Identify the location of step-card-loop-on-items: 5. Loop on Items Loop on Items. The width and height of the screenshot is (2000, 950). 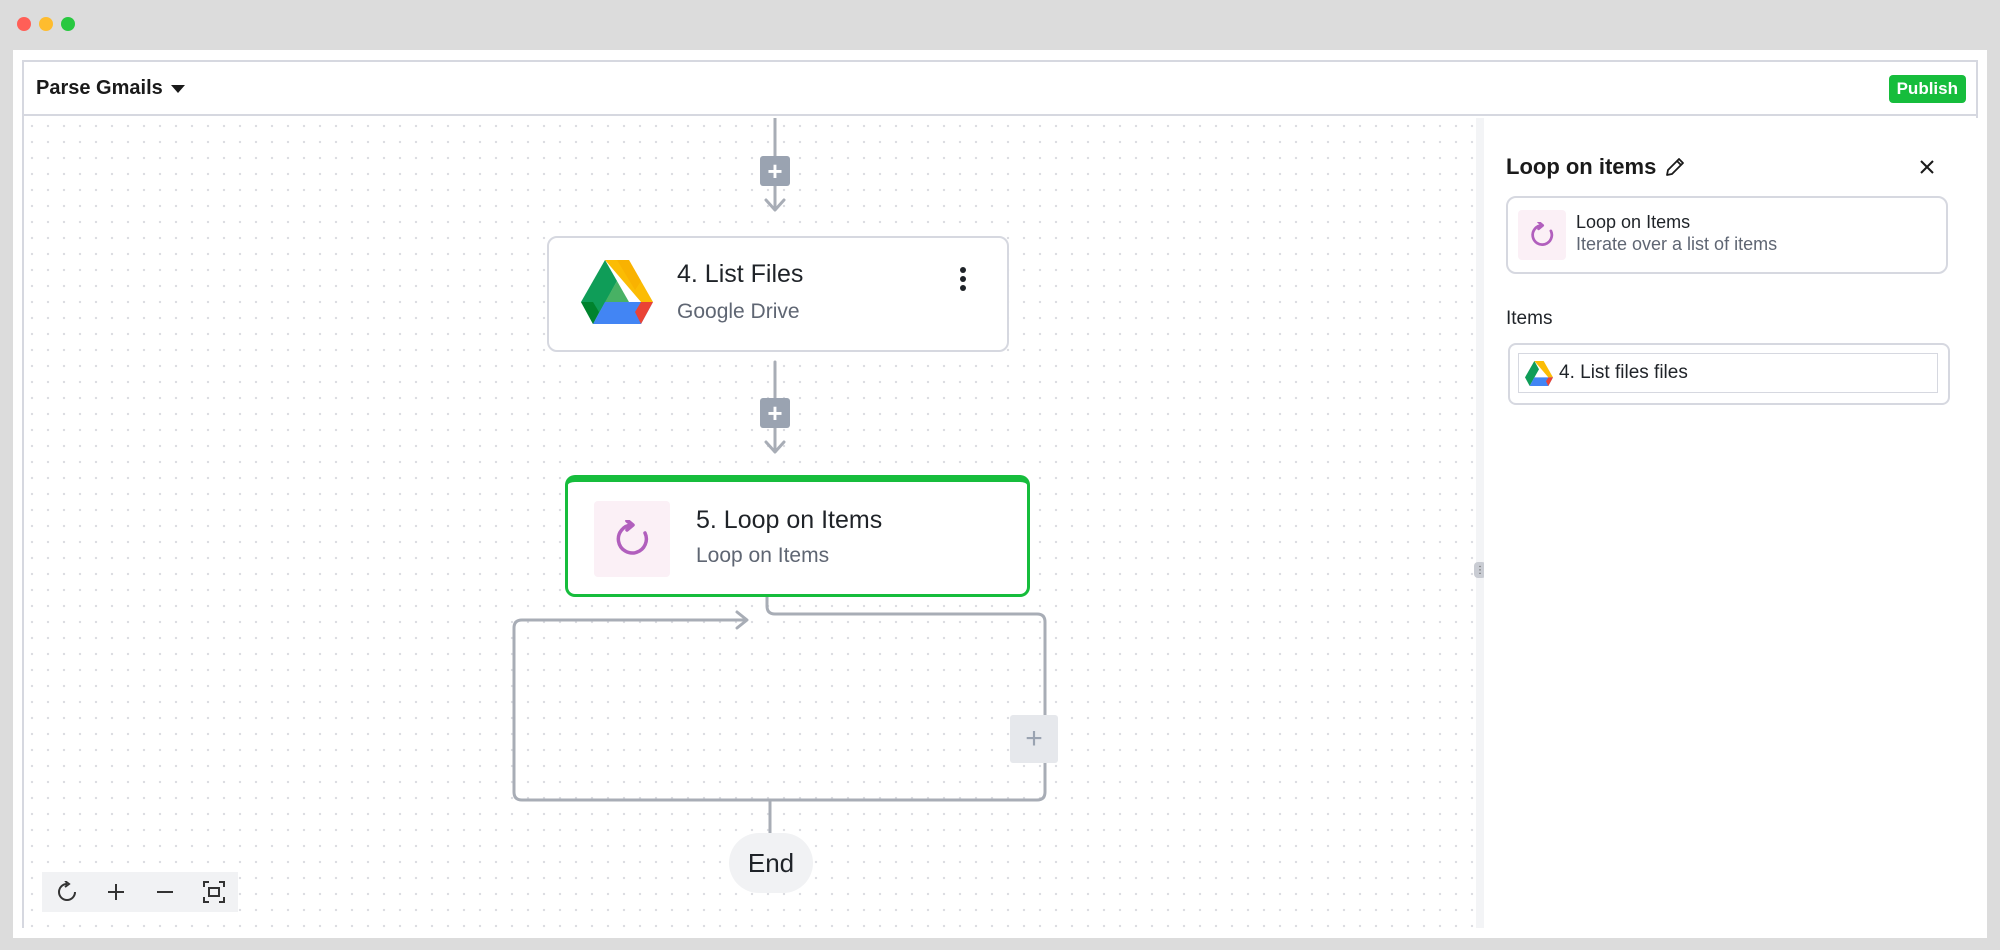
(797, 536).